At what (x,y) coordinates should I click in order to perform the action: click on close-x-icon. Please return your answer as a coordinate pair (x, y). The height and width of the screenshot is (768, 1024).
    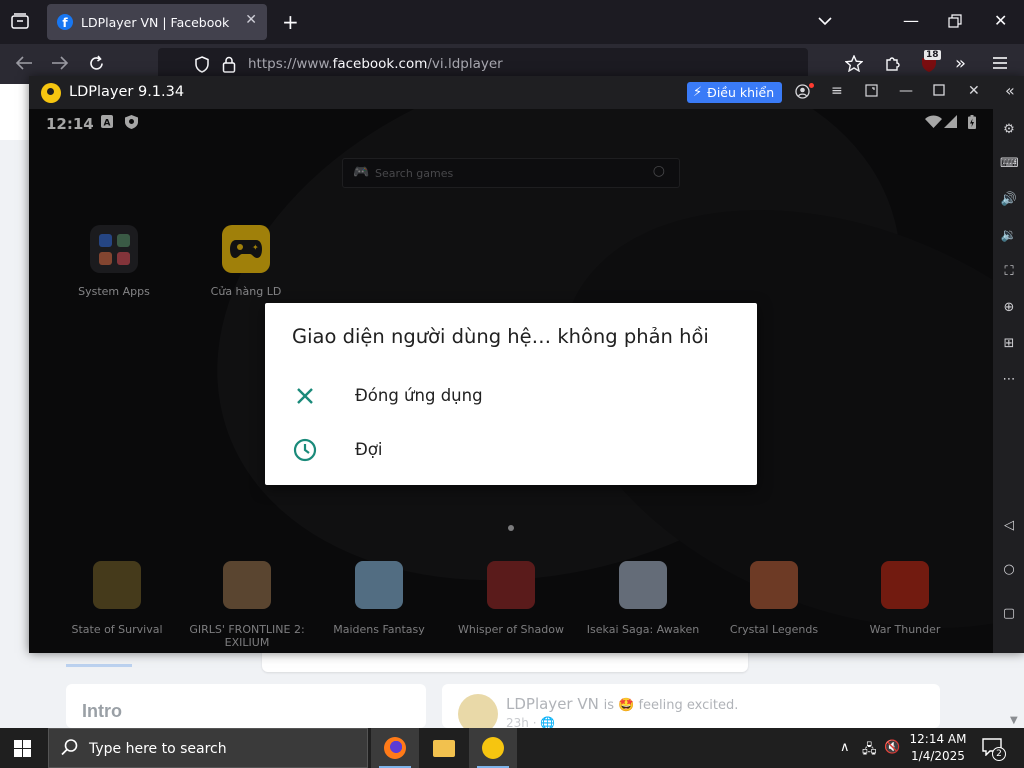
    Looking at the image, I should click on (305, 396).